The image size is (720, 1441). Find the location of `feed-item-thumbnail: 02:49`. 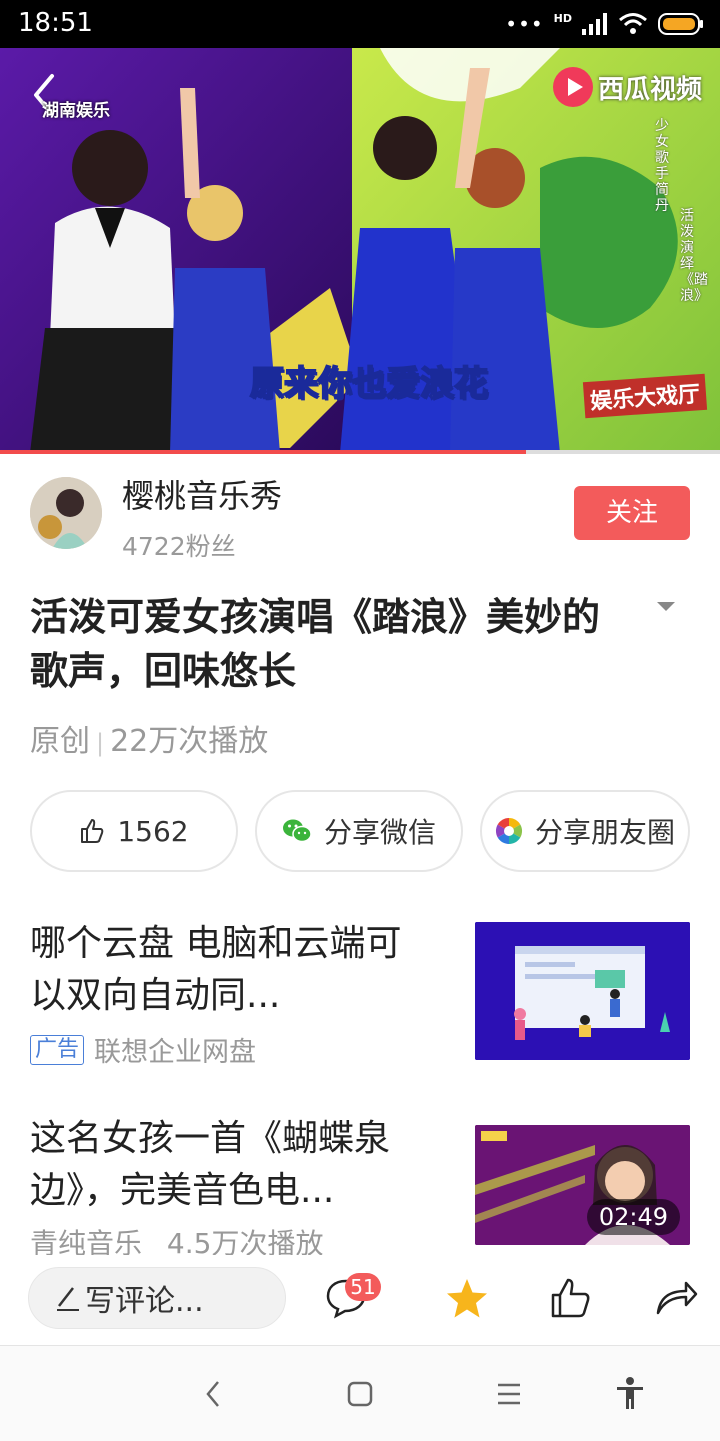

feed-item-thumbnail: 02:49 is located at coordinates (582, 1185).